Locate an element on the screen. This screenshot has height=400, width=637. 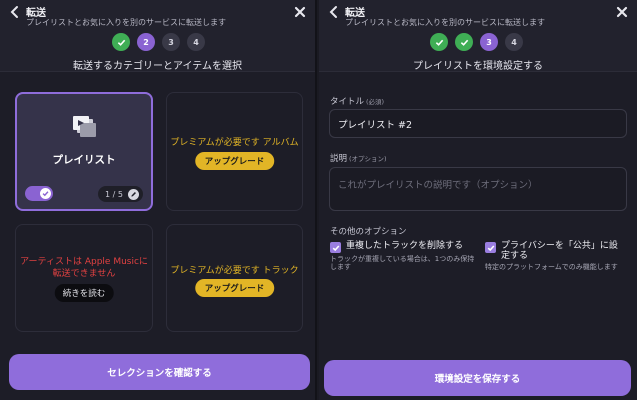
required-tag: (必須) is located at coordinates (375, 102).